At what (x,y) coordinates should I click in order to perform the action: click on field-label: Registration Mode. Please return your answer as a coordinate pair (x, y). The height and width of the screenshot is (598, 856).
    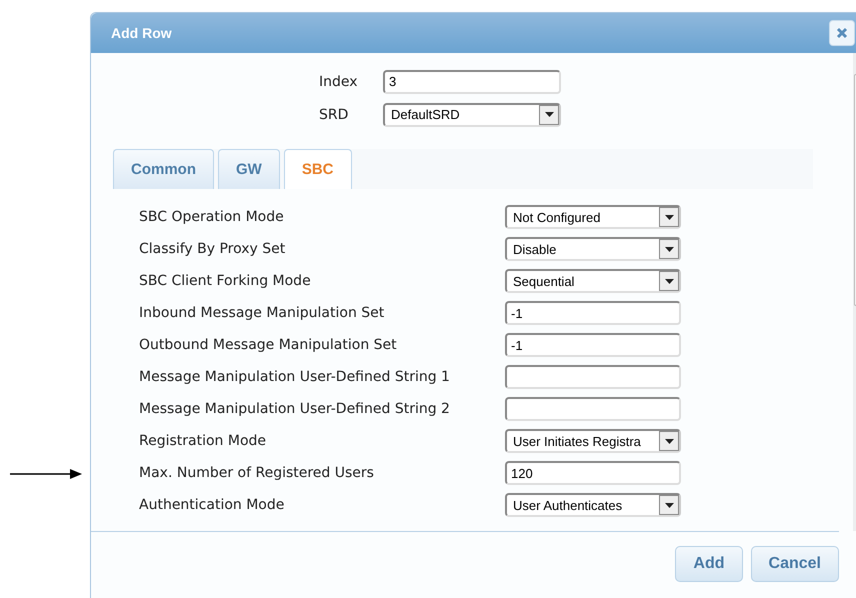
    Looking at the image, I should click on (203, 441).